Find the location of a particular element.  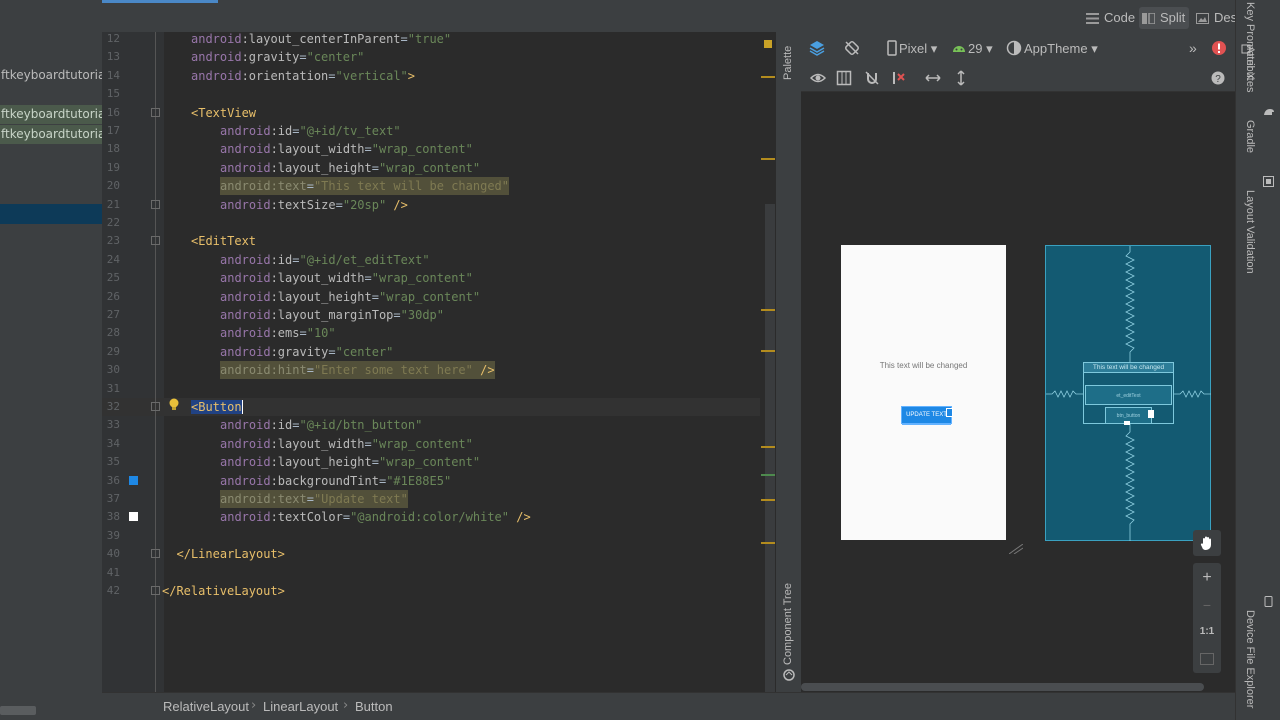

code-line: 21 android:textSize="20sp" /> is located at coordinates (432, 205).